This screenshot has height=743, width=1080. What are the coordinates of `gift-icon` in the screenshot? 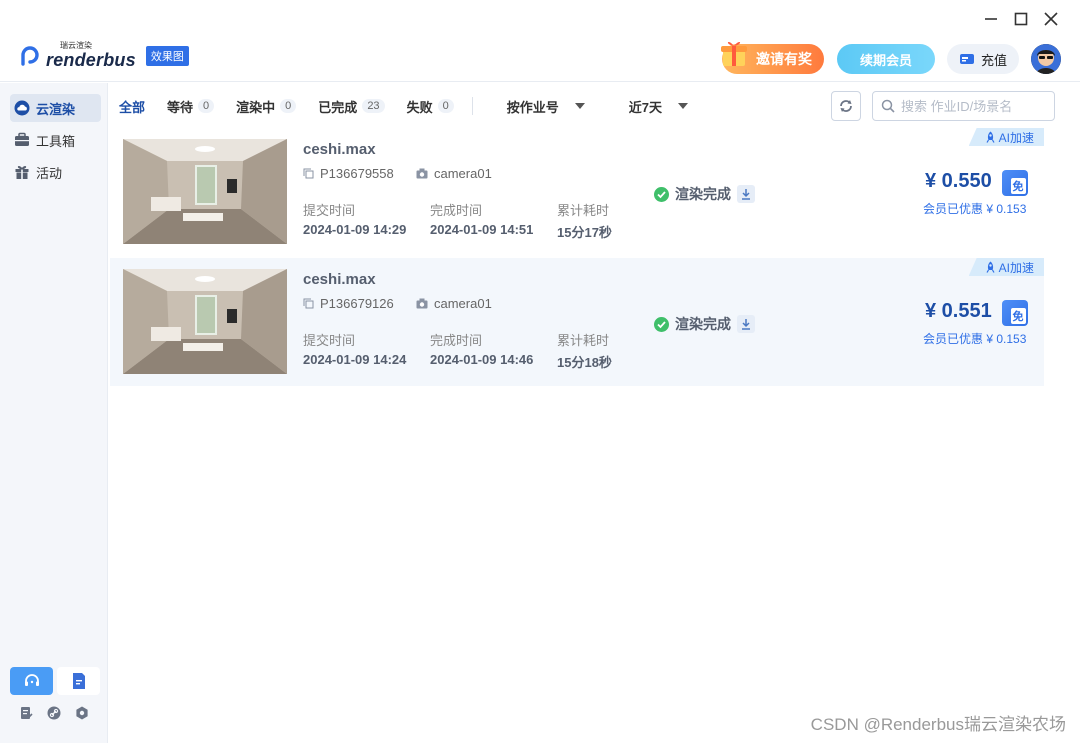 It's located at (22, 172).